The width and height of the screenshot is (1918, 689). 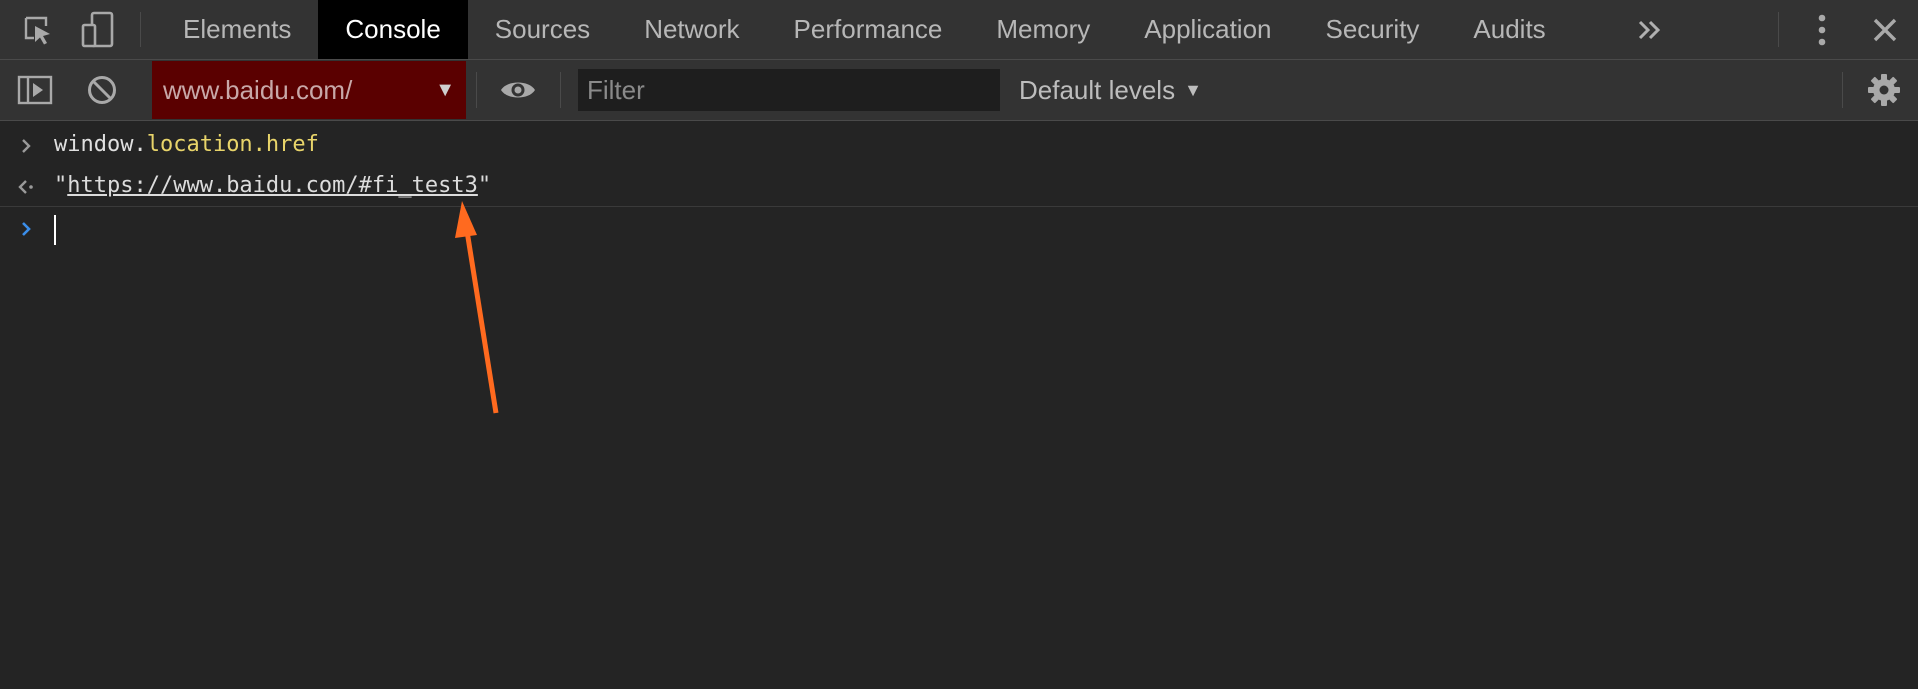 What do you see at coordinates (26, 146) in the screenshot?
I see `input-chevron-icon` at bounding box center [26, 146].